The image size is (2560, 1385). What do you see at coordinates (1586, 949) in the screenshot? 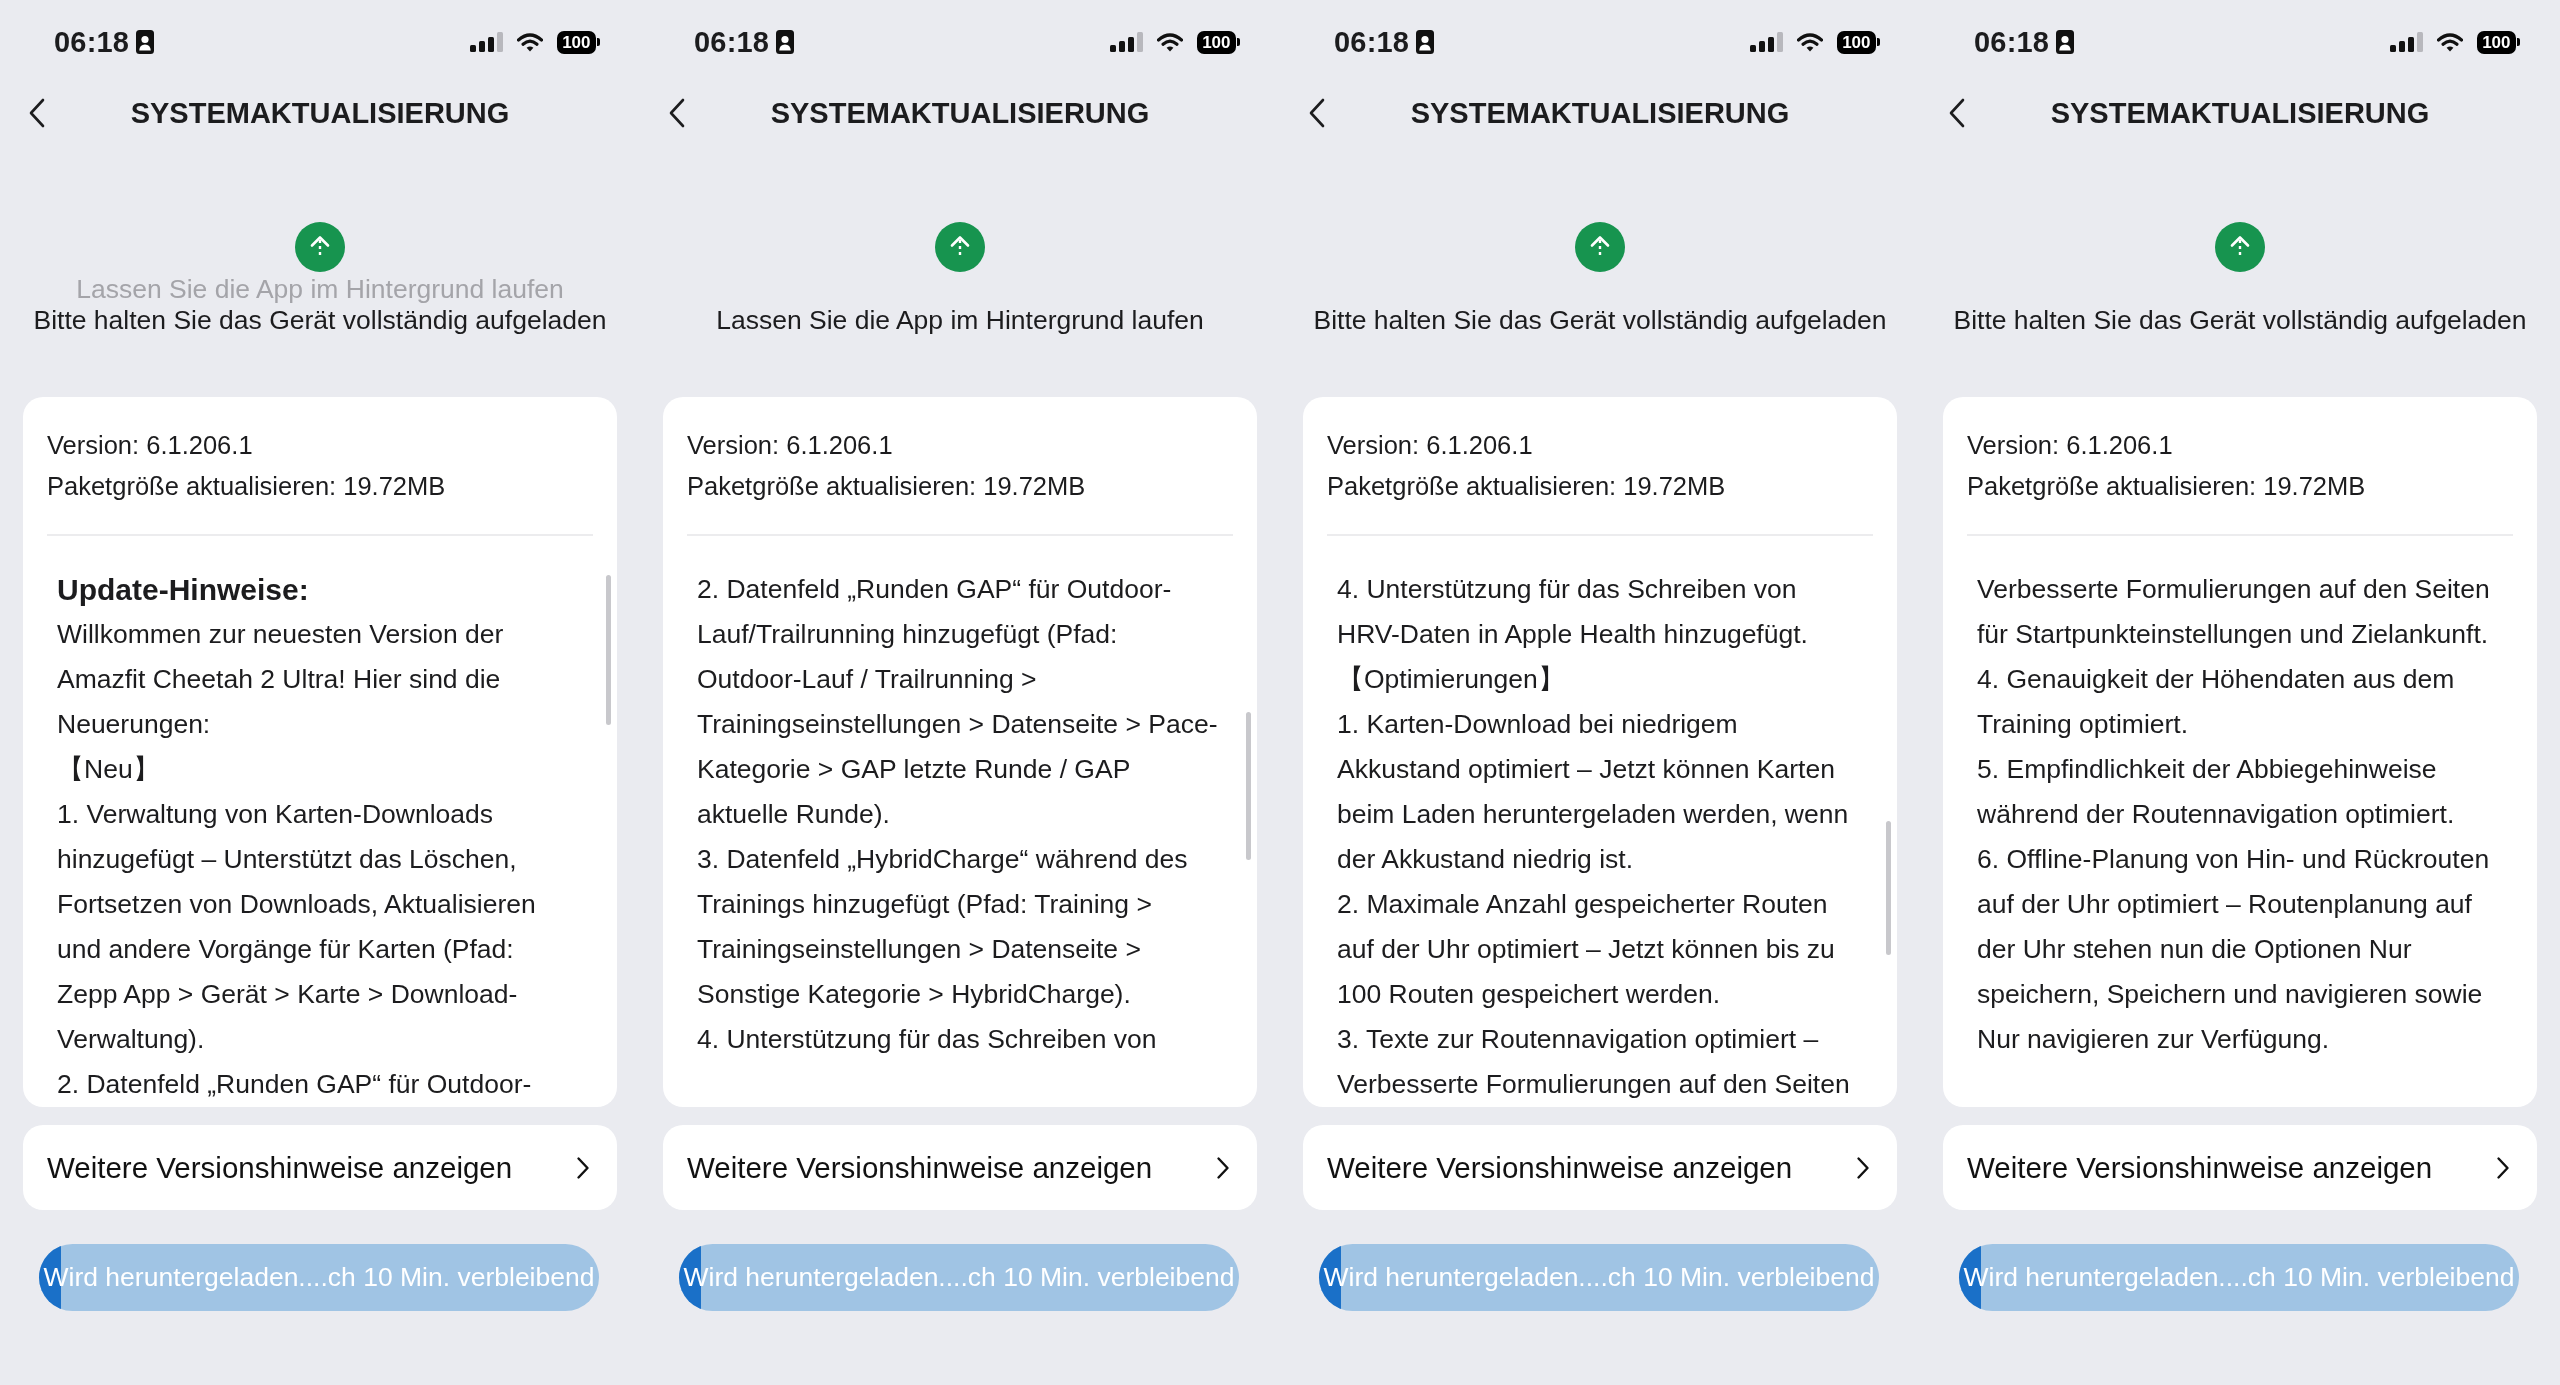
I see `release-note-text: 2. Maximale Anzahl gespeicherter Routen auf der Uhr optimiert – Jetzt können bis zu 100 Routen gespeichert werden.` at bounding box center [1586, 949].